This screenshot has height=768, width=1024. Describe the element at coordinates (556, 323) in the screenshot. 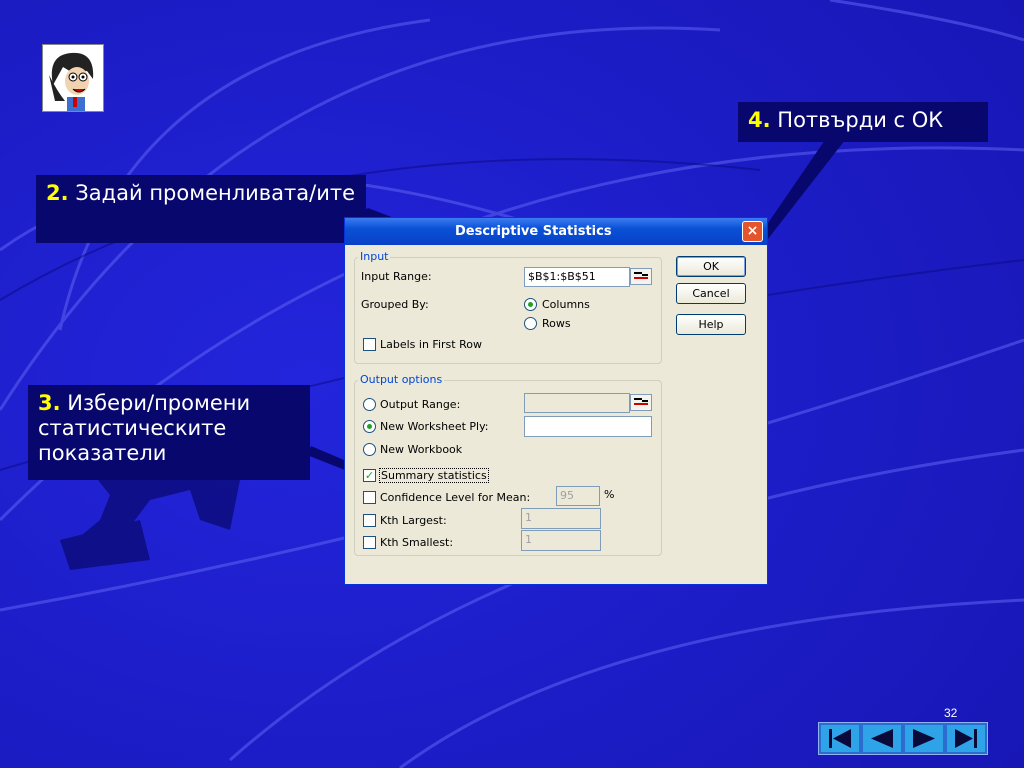

I see `rows-label: Rows` at that location.